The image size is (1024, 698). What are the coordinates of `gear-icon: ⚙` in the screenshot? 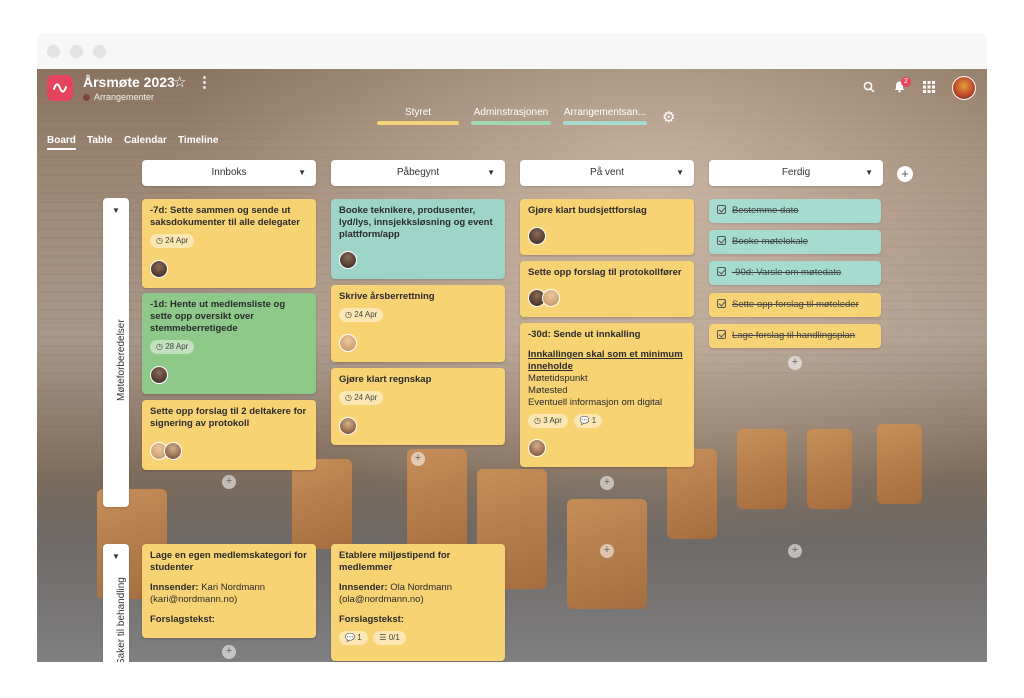 It's located at (668, 117).